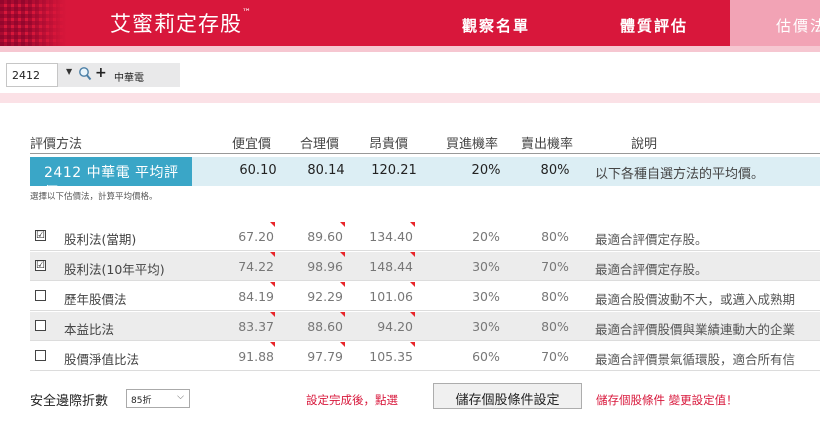 The width and height of the screenshot is (820, 428). What do you see at coordinates (95, 298) in the screenshot?
I see `method-name: 歷年股價法` at bounding box center [95, 298].